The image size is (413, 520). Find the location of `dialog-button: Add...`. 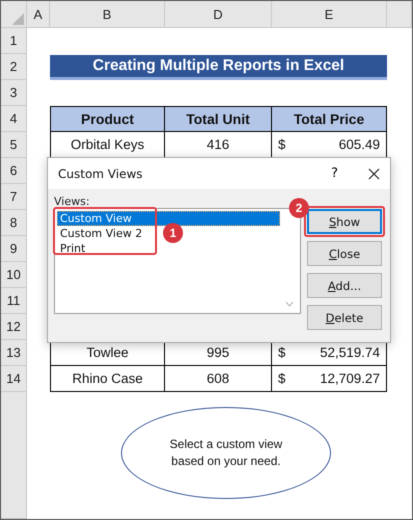

dialog-button: Add... is located at coordinates (344, 285).